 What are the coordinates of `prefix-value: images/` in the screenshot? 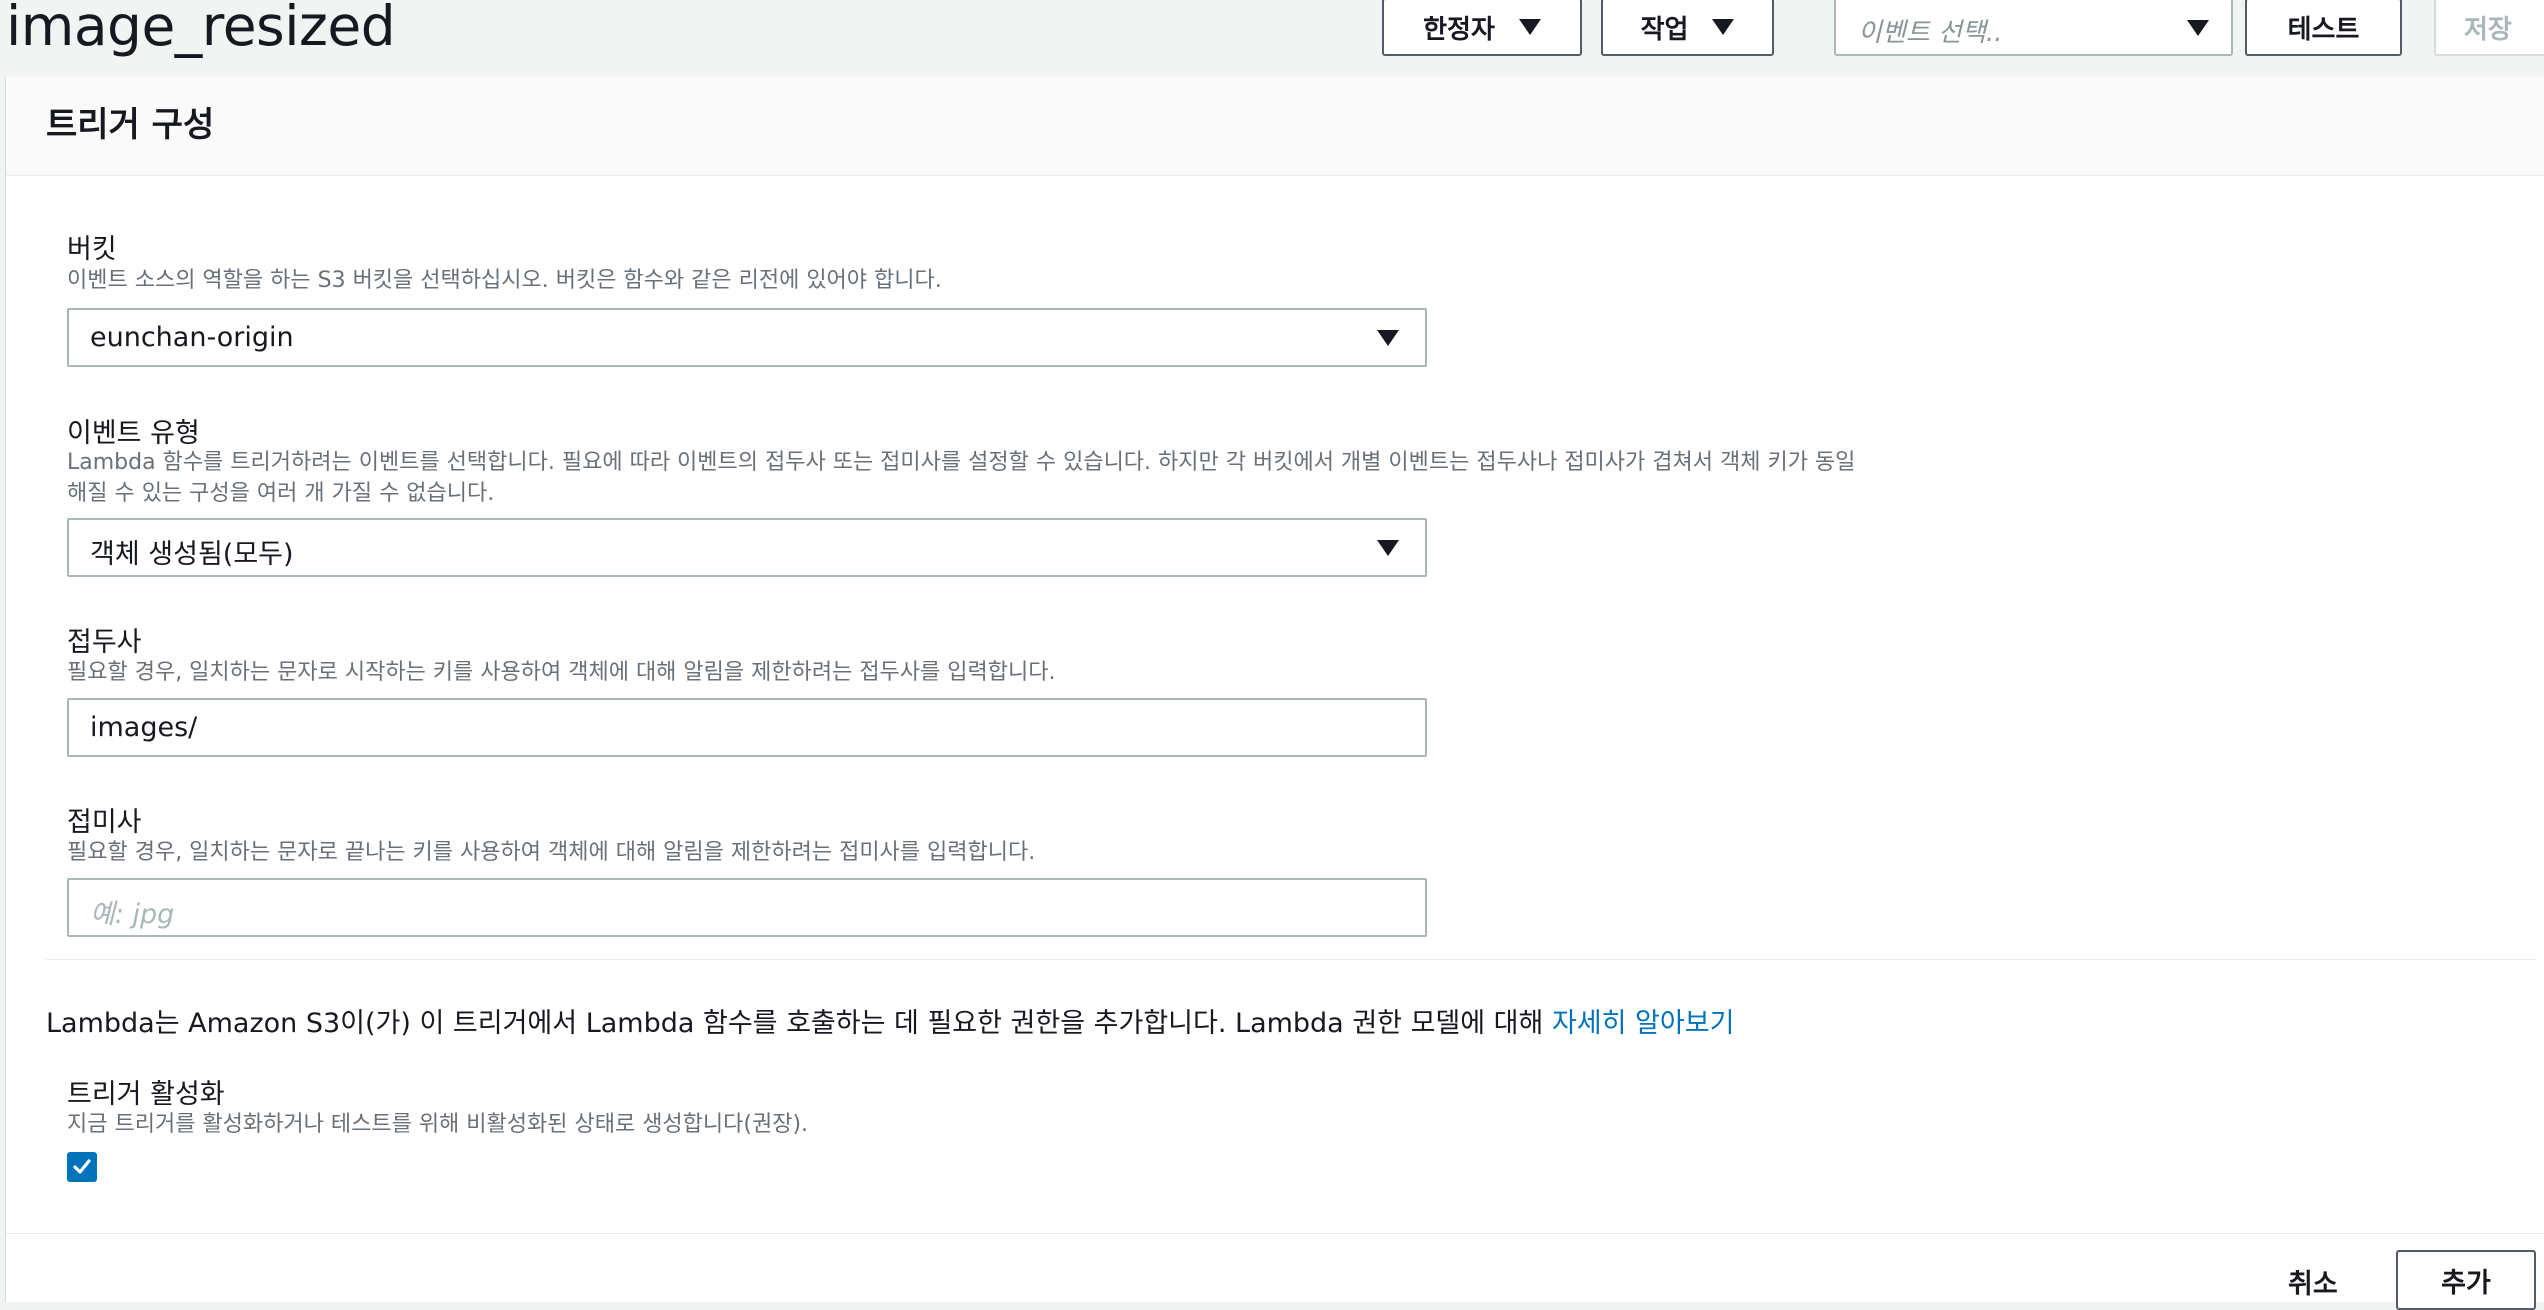 It's located at (144, 727).